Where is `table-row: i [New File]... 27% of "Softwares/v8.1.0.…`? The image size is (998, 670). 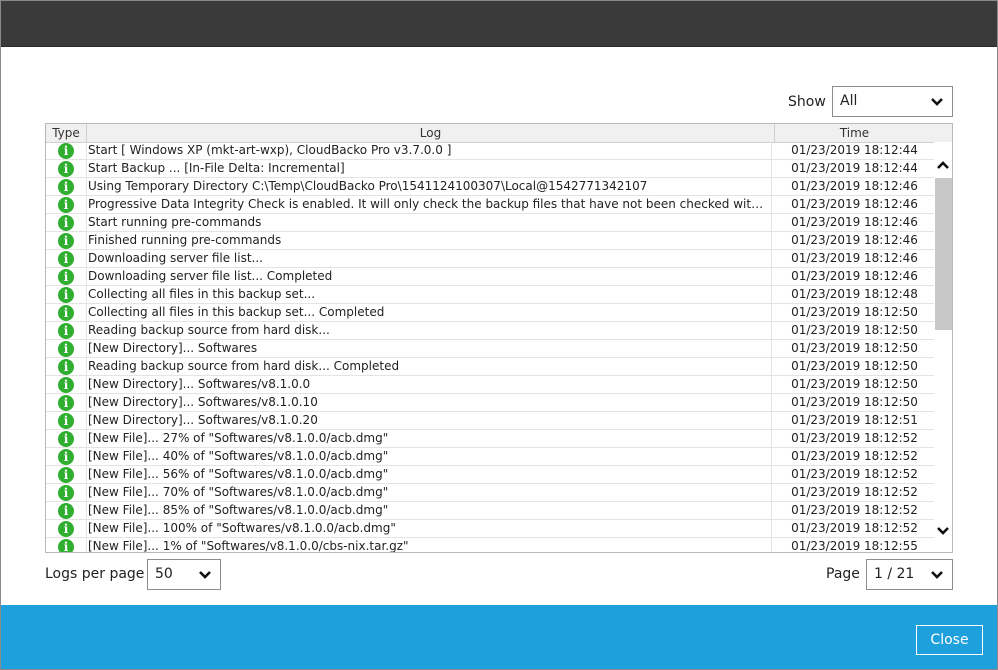 table-row: i [New File]... 27% of "Softwares/v8.1.0.… is located at coordinates (490, 439).